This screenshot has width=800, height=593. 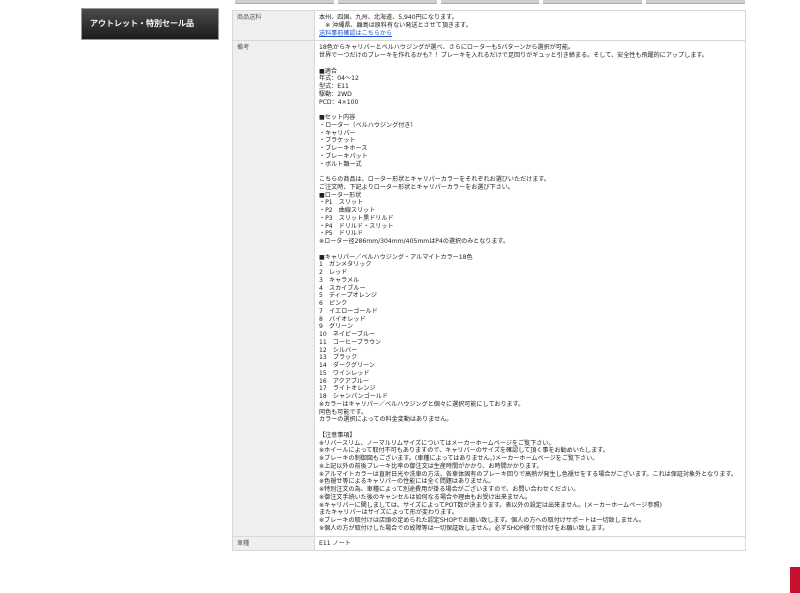 I want to click on top-tab-strip, so click(x=490, y=2).